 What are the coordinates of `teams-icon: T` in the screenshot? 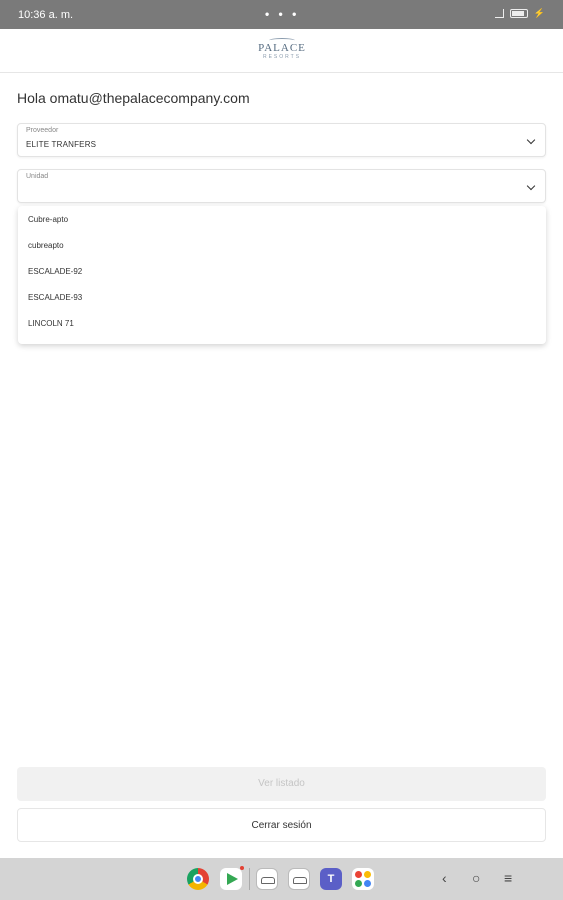 It's located at (331, 879).